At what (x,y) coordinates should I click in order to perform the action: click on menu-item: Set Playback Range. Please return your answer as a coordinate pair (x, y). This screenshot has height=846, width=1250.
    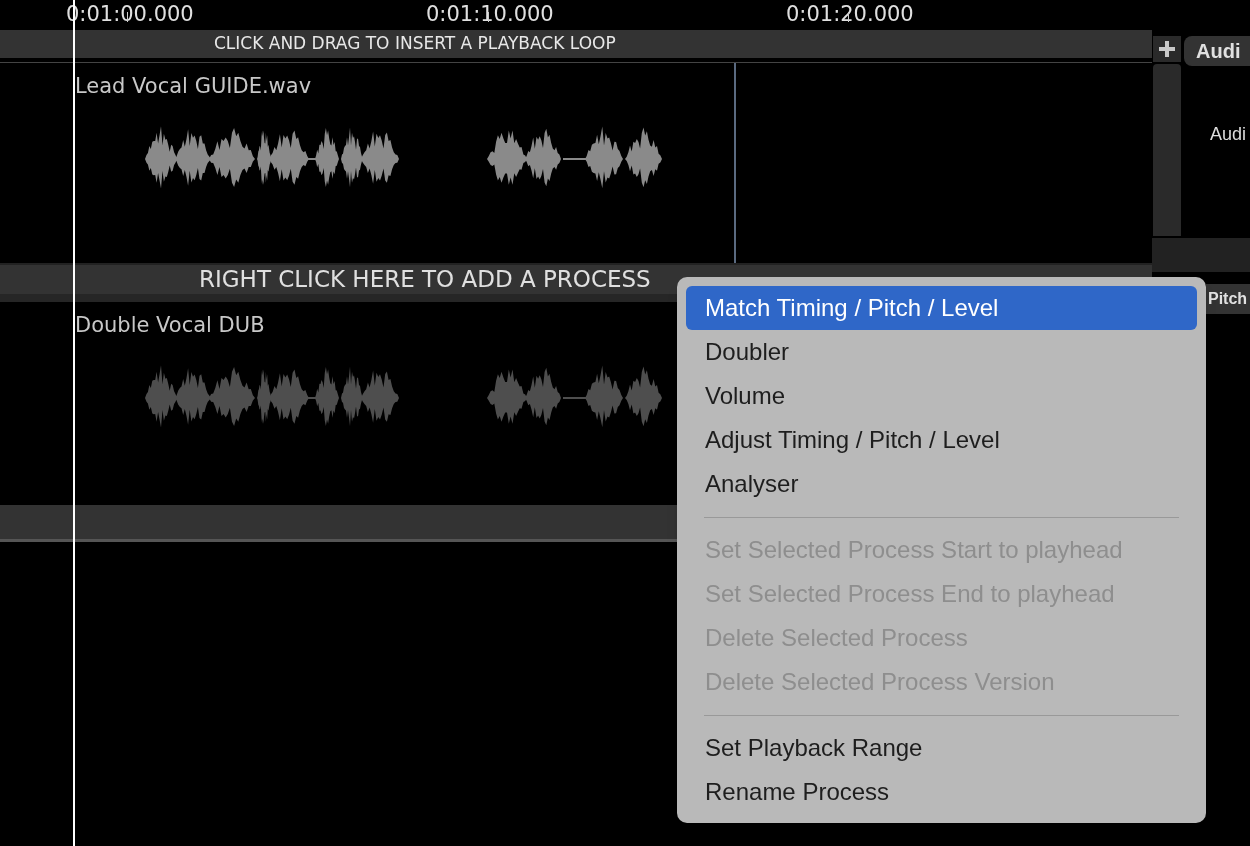
    Looking at the image, I should click on (941, 748).